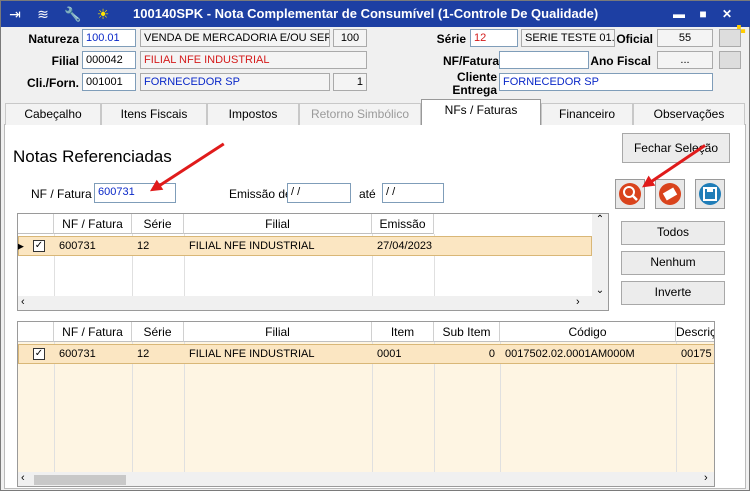 This screenshot has width=750, height=491. I want to click on grid2-cell-item: 0001, so click(389, 354).